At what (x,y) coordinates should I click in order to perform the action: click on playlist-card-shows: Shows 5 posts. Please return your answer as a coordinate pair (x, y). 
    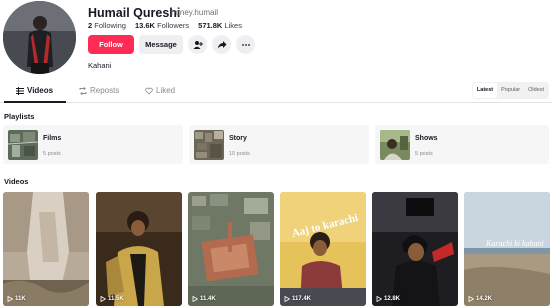
    Looking at the image, I should click on (462, 144).